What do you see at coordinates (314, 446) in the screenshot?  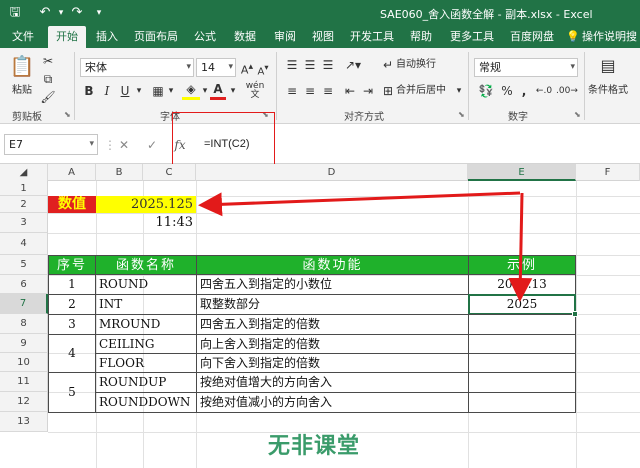 I see `watermark-logo: 无非课堂` at bounding box center [314, 446].